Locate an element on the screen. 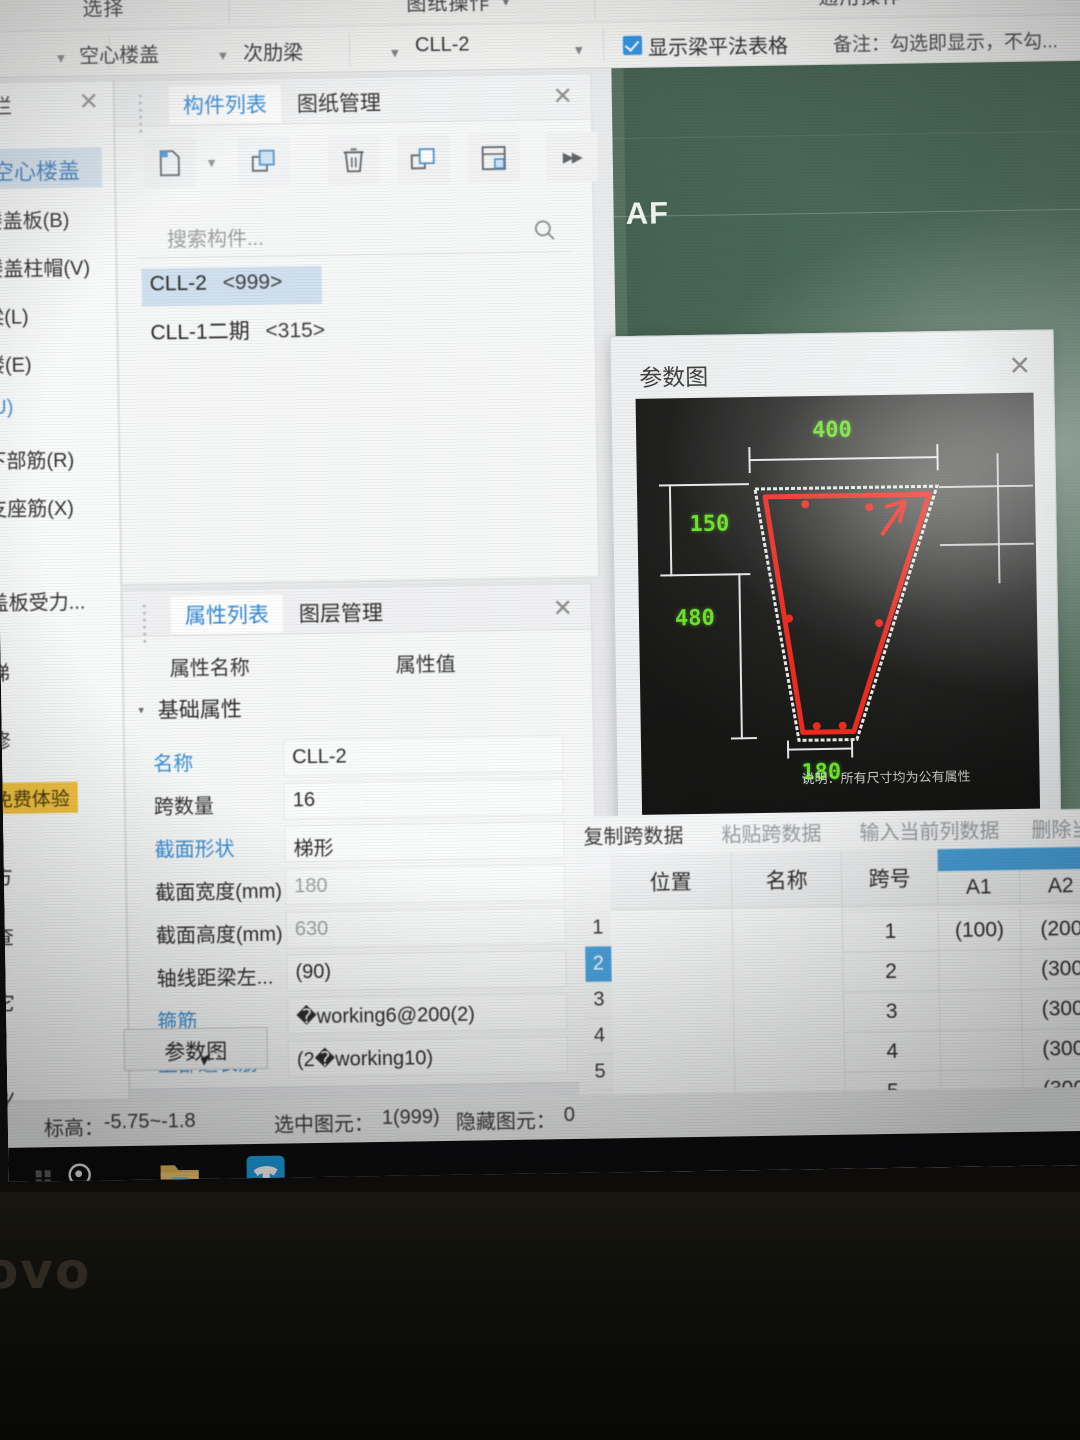 The width and height of the screenshot is (1080, 1440). selector-floor-system: 空心楼盖 is located at coordinates (119, 53).